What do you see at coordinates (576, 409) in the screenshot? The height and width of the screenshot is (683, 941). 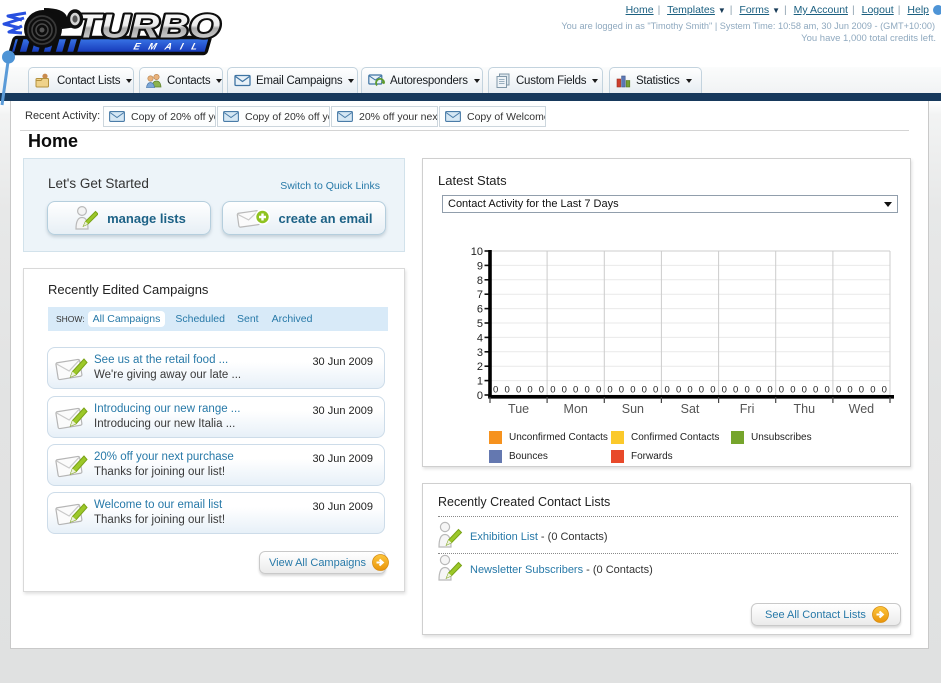 I see `svg-text: Mon` at bounding box center [576, 409].